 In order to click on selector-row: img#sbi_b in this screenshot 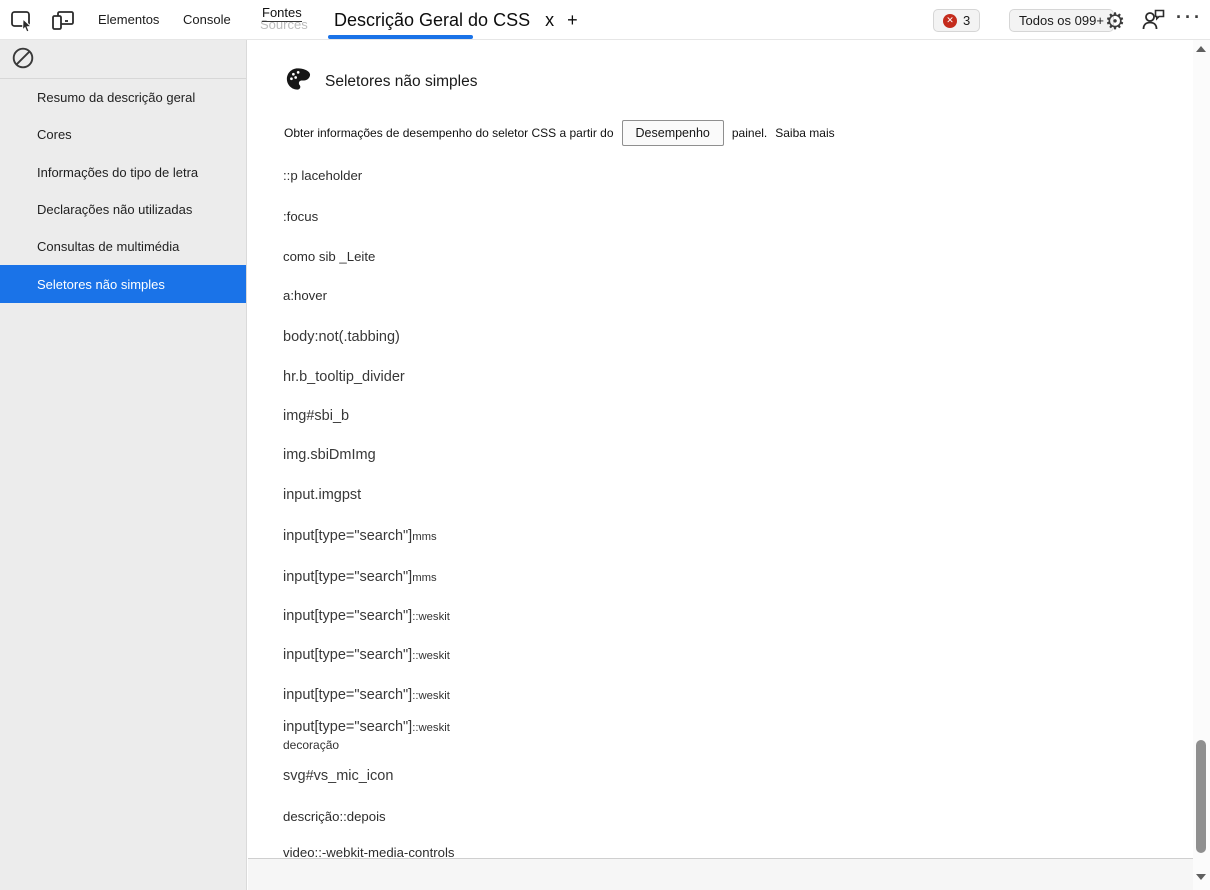, I will do `click(316, 416)`.